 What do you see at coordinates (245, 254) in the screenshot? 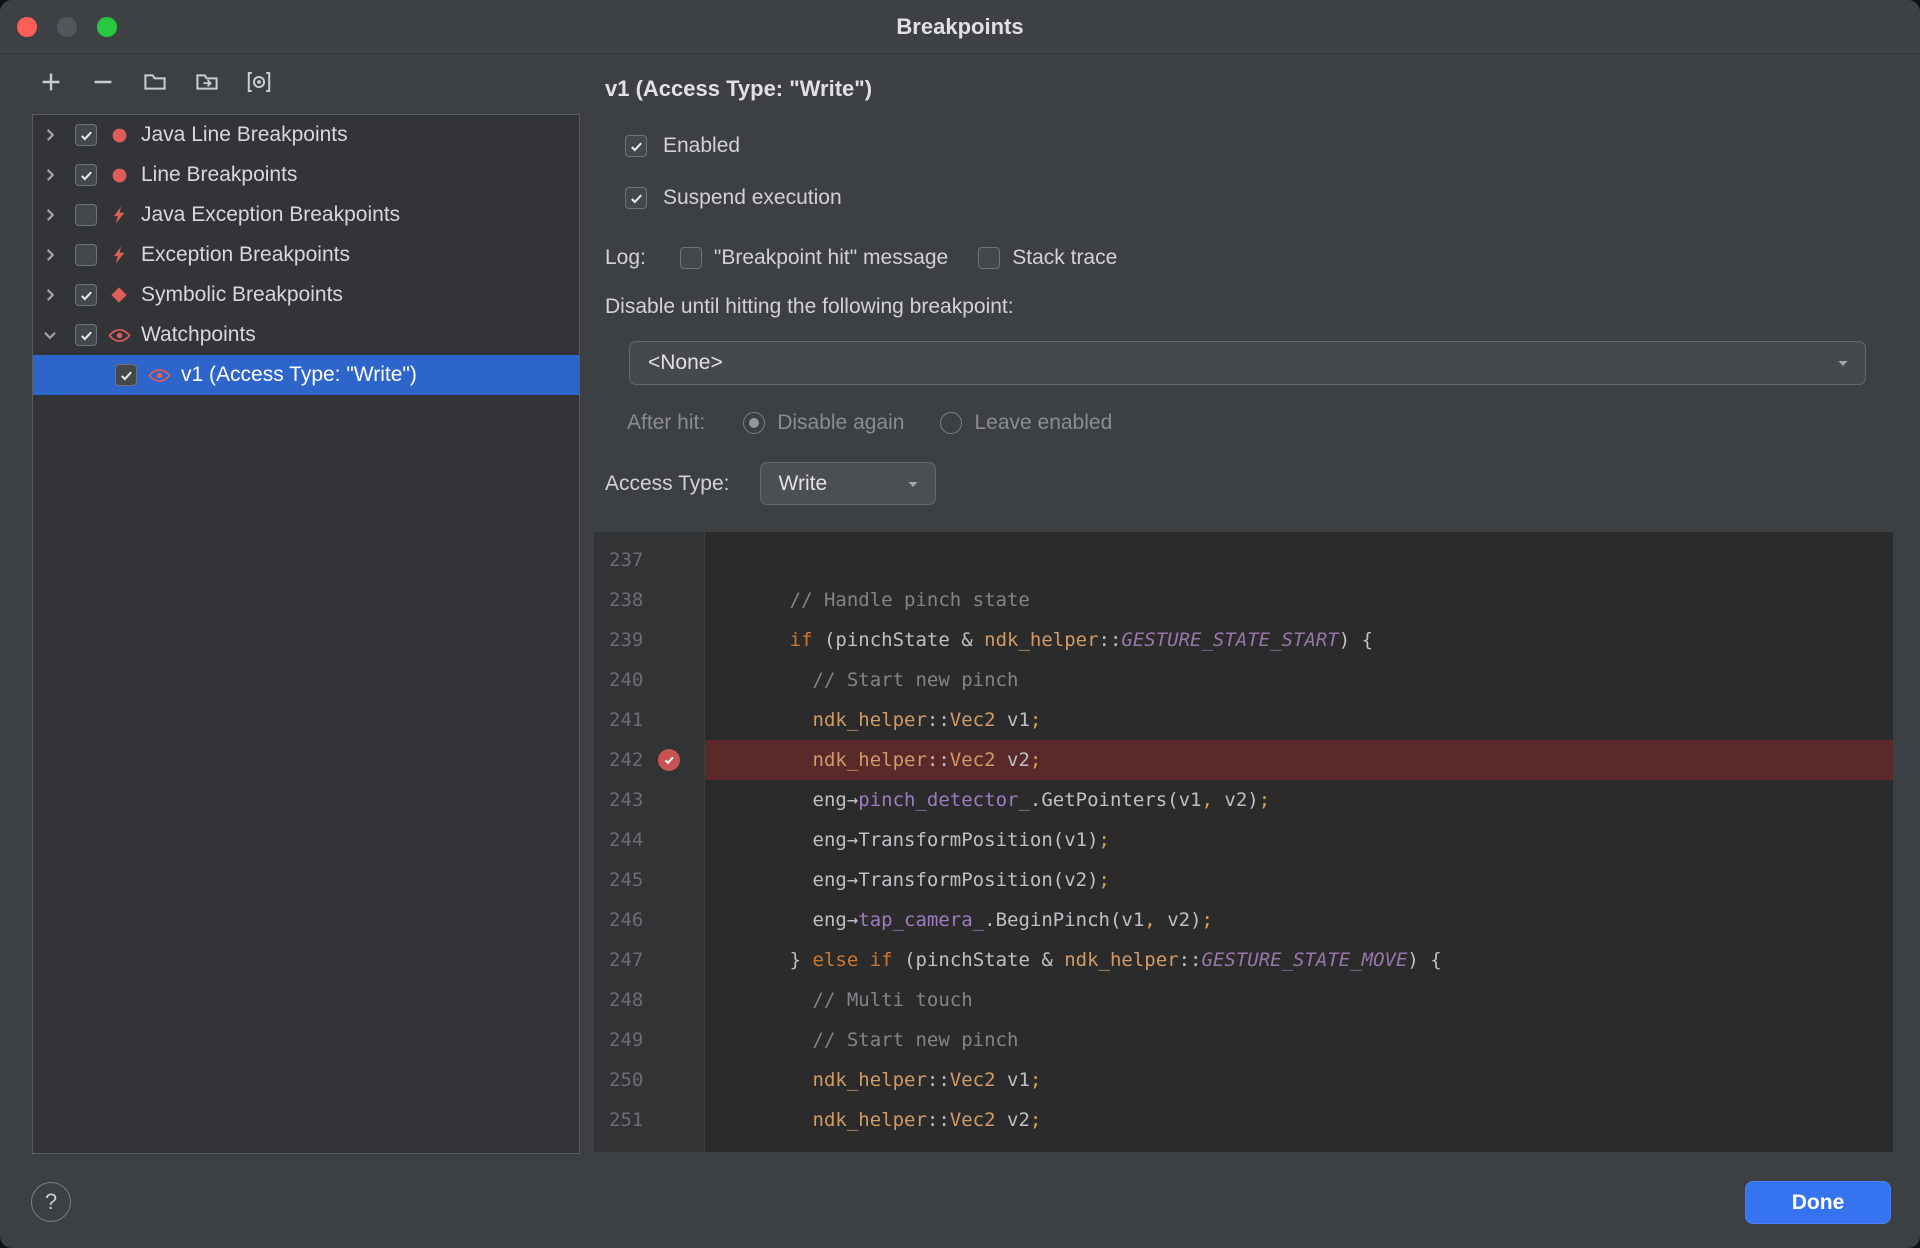
I see `tree-item-label: Exception Breakpoints` at bounding box center [245, 254].